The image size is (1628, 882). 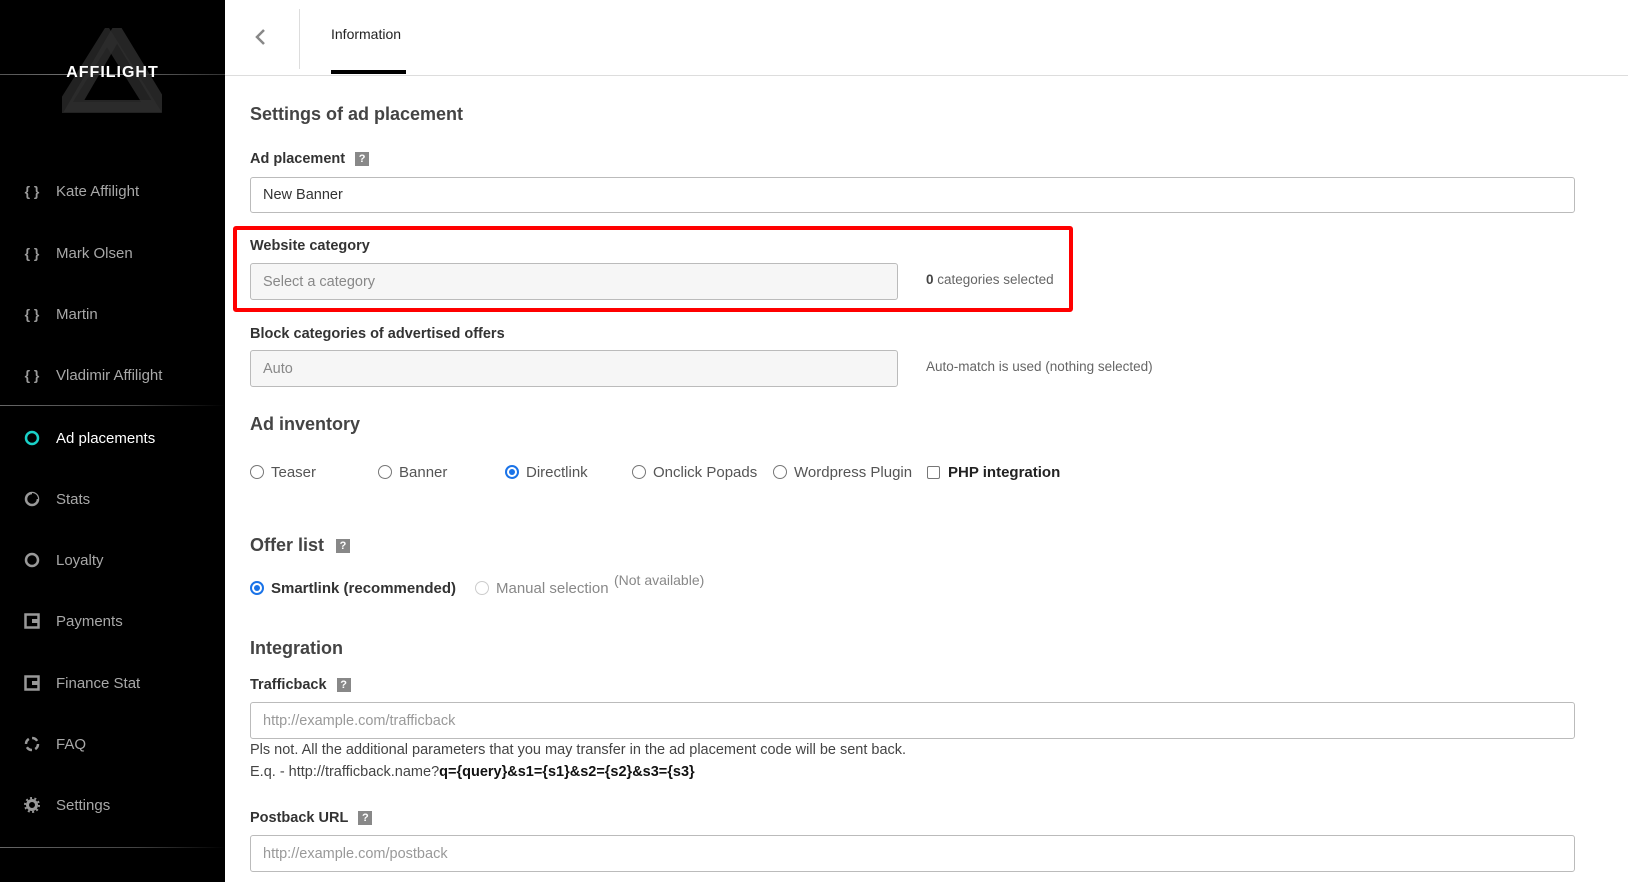 I want to click on option-label: PHP integration, so click(x=1004, y=472).